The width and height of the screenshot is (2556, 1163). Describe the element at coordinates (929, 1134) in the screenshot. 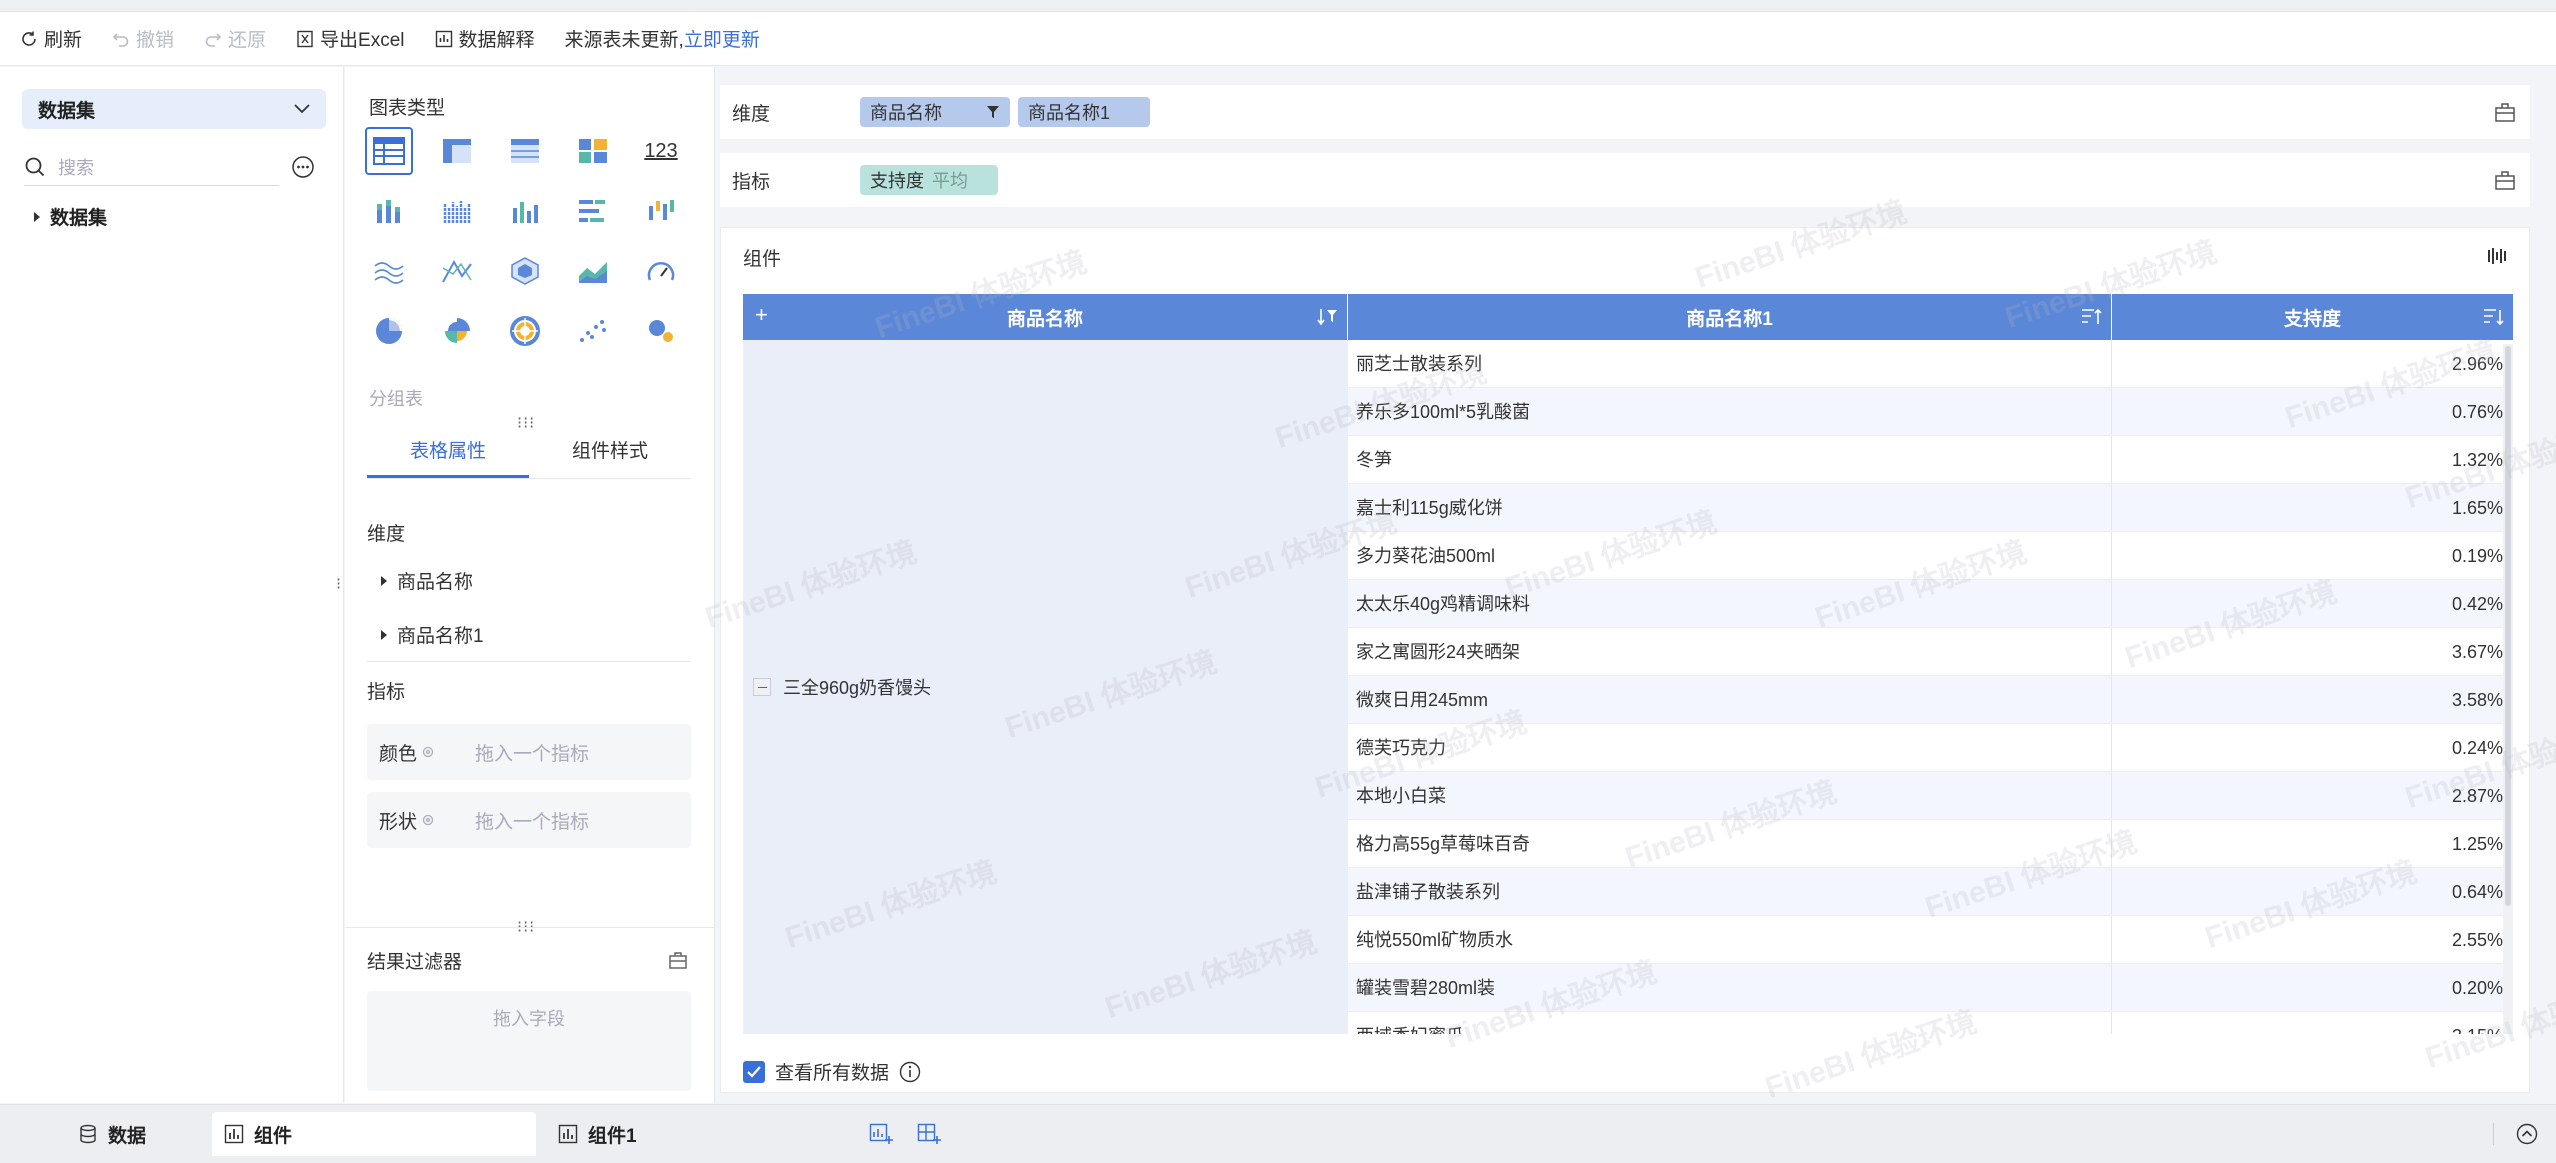

I see `add-dashboard-icon` at that location.